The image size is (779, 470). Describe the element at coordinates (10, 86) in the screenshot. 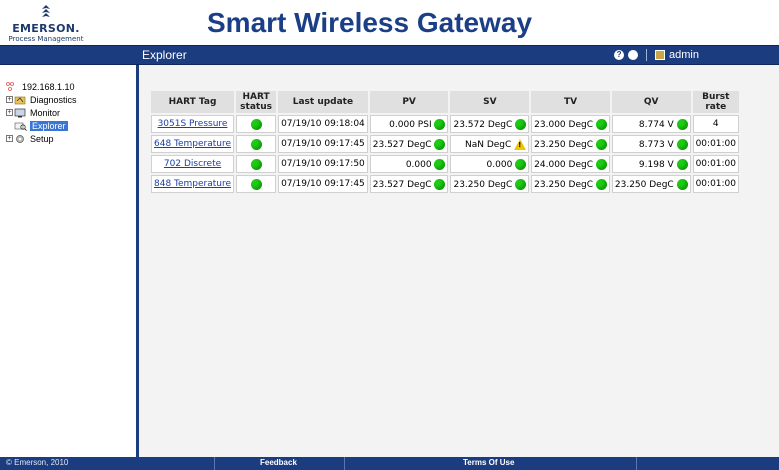

I see `network-icon` at that location.